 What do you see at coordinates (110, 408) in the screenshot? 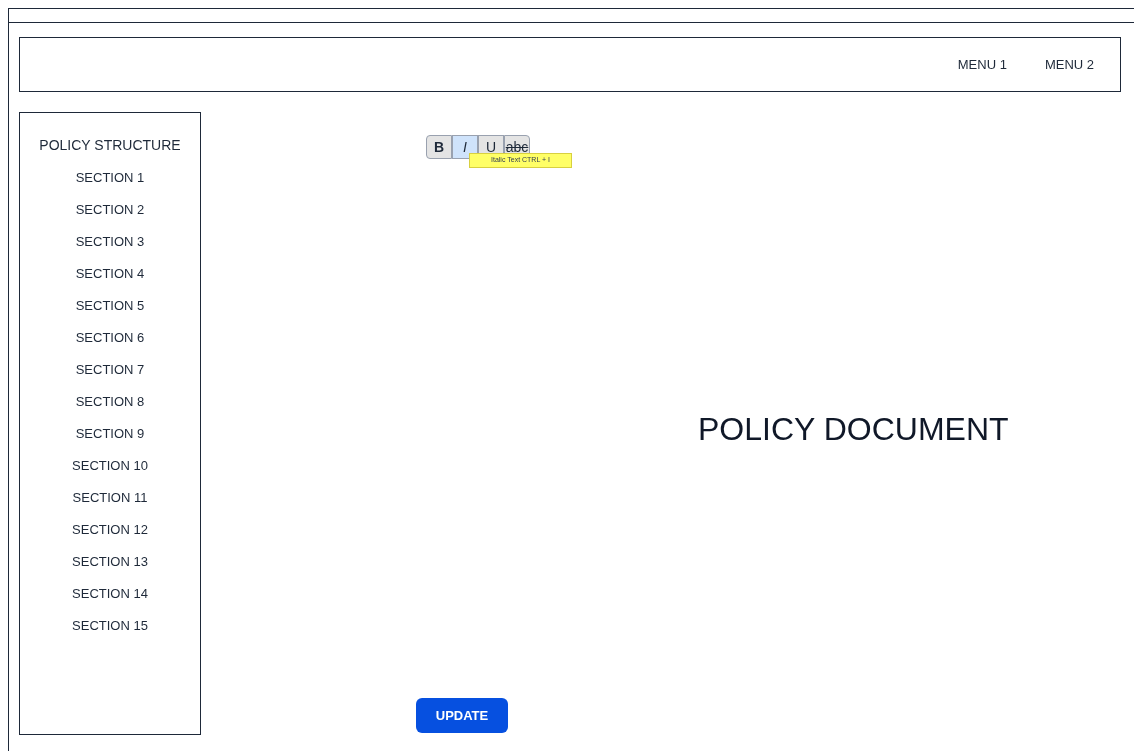
I see `section-link: SECTION 8` at bounding box center [110, 408].